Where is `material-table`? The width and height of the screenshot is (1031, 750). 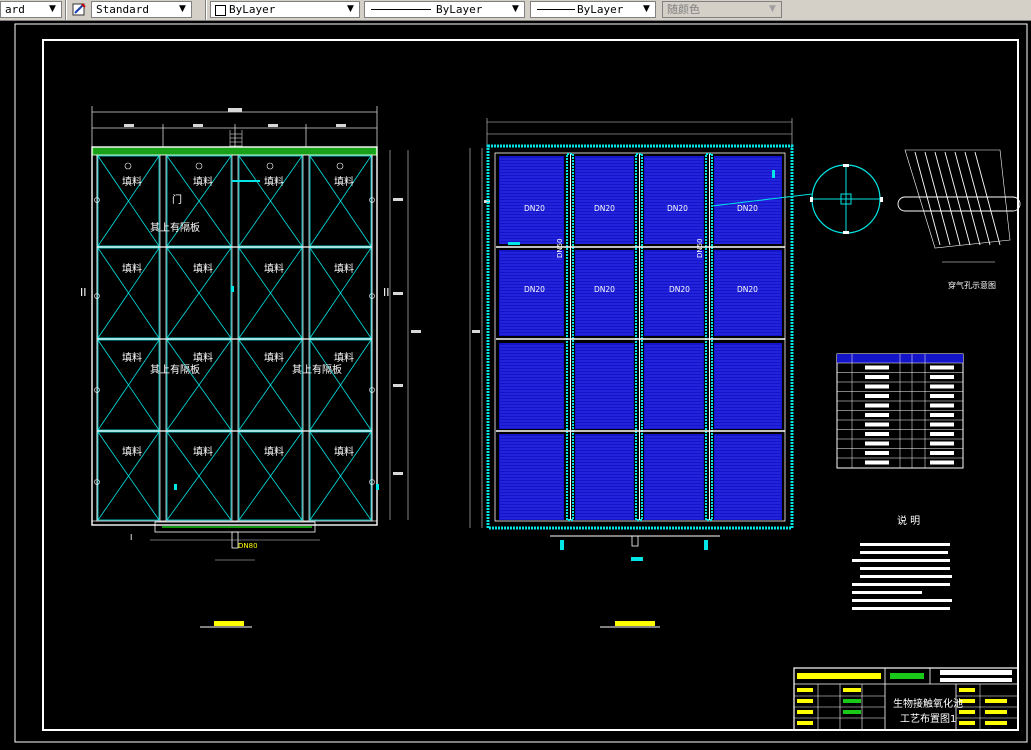 material-table is located at coordinates (900, 411).